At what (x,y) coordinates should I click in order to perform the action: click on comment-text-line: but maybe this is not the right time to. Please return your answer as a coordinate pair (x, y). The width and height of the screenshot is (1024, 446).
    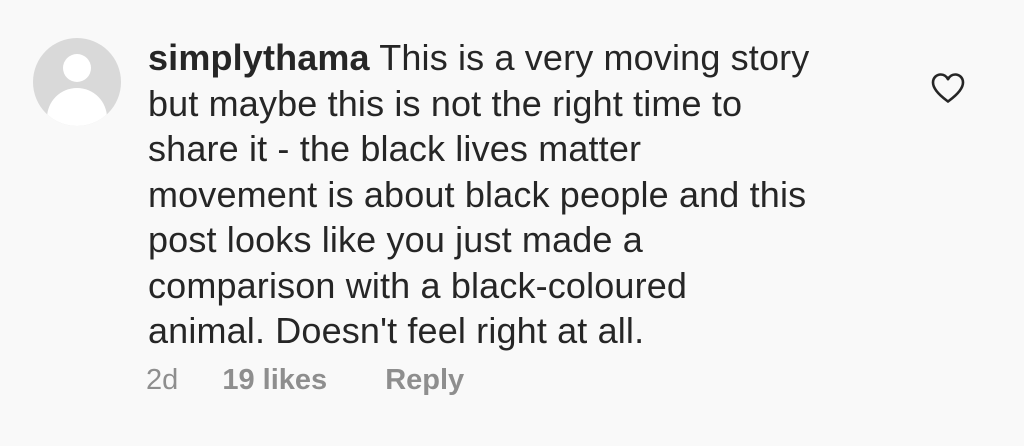
    Looking at the image, I should click on (445, 103).